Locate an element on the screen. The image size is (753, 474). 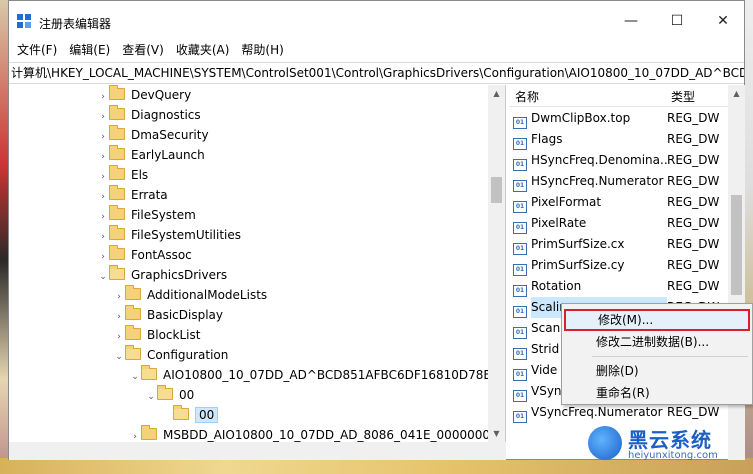
maximize-icon: ☐ is located at coordinates (677, 21).